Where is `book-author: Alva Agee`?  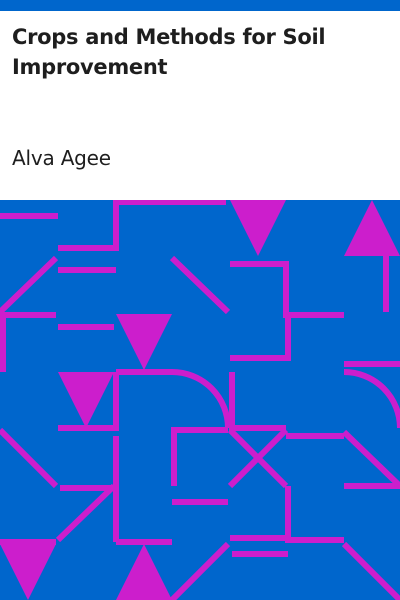 book-author: Alva Agee is located at coordinates (61, 158).